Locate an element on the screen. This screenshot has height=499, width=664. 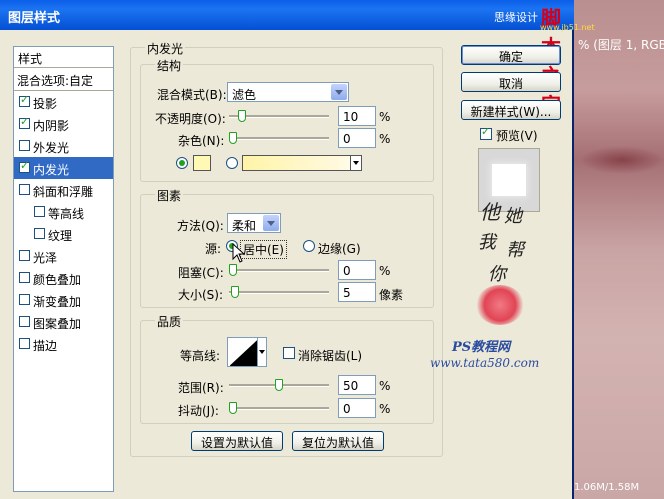
ps-tutorial-watermark: PS教程网 is located at coordinates (481, 347).